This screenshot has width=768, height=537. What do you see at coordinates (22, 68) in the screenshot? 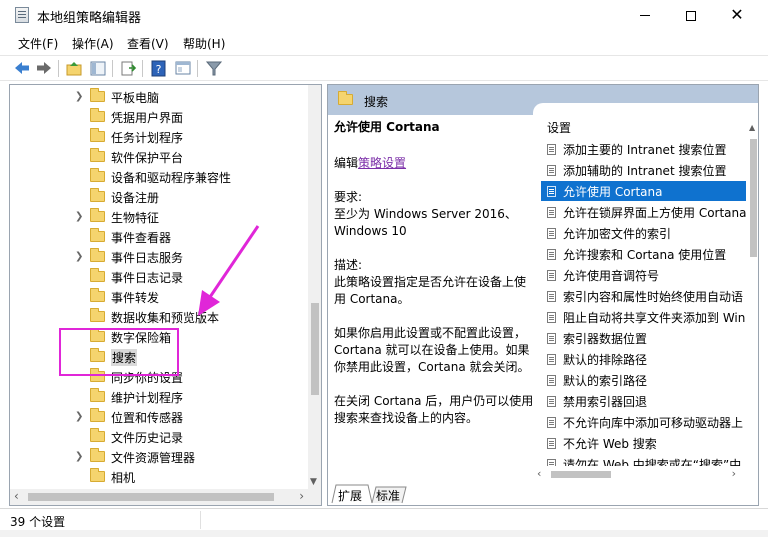
I see `back-icon` at bounding box center [22, 68].